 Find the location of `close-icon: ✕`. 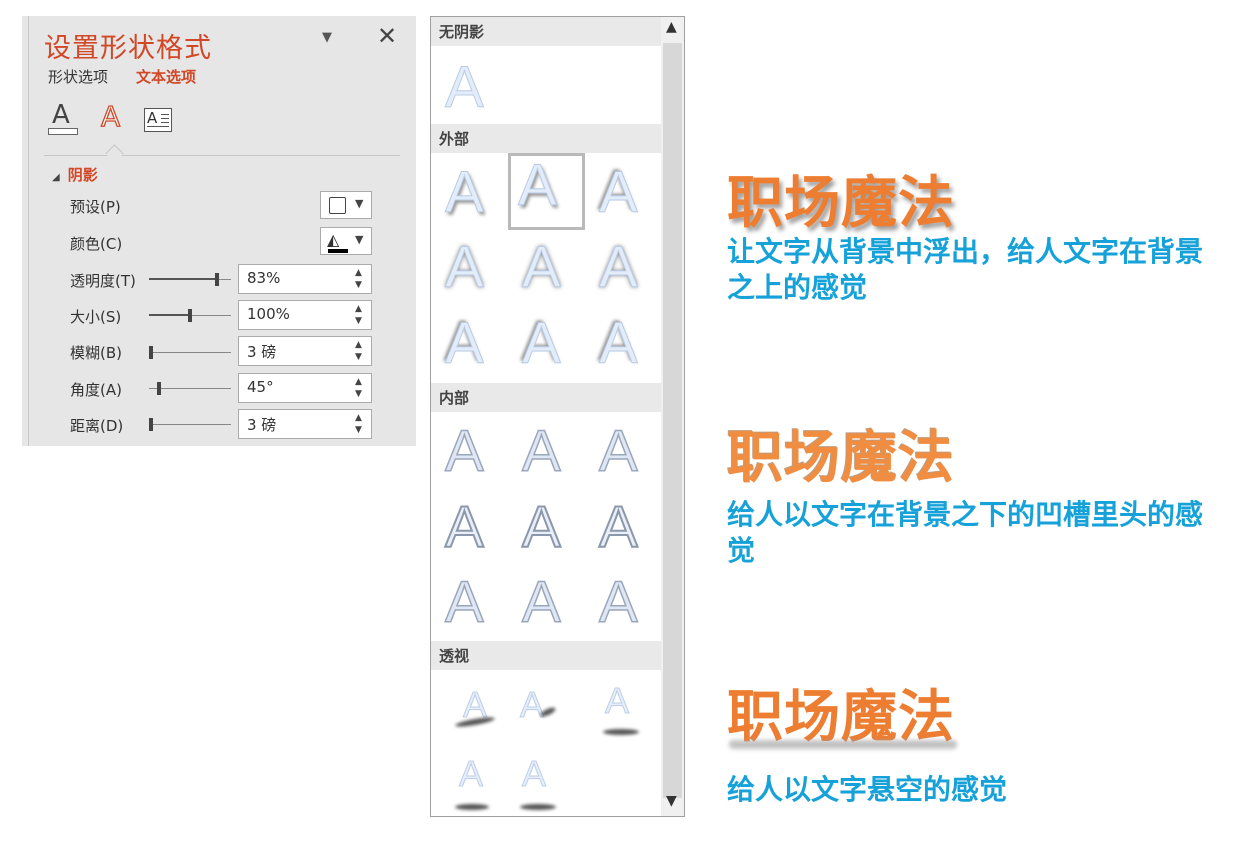

close-icon: ✕ is located at coordinates (387, 36).